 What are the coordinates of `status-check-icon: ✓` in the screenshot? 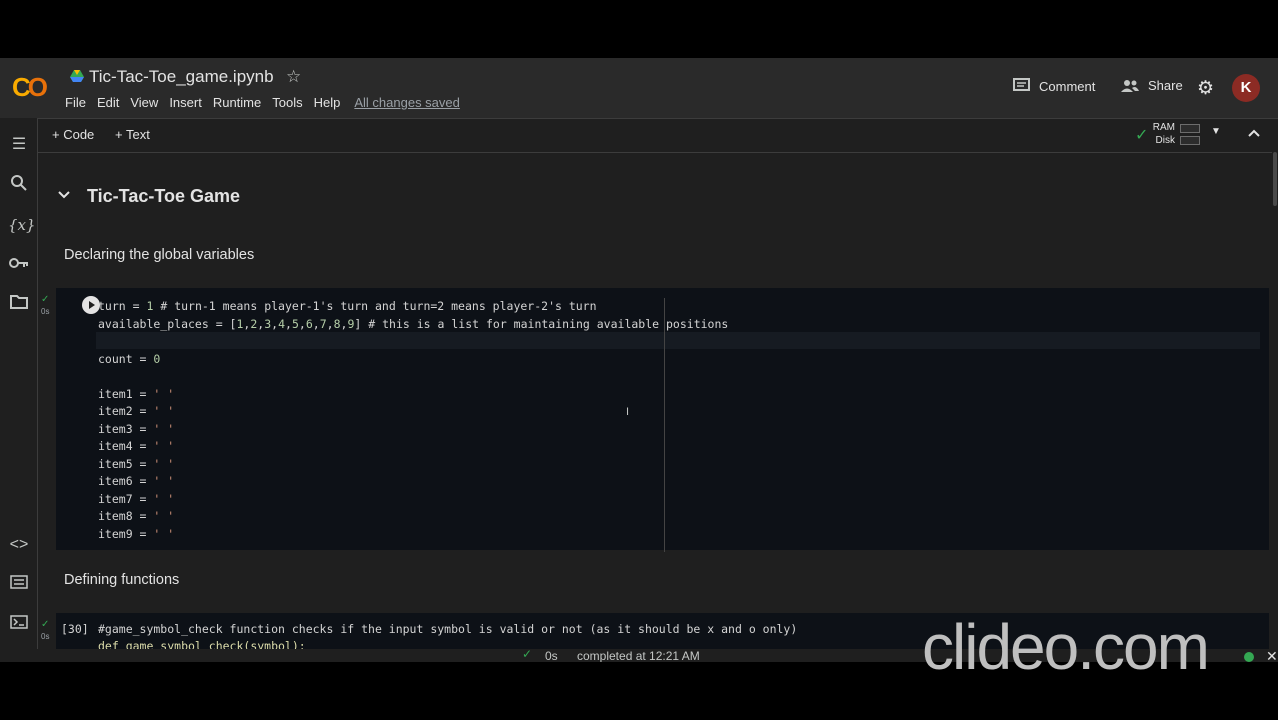 It's located at (527, 654).